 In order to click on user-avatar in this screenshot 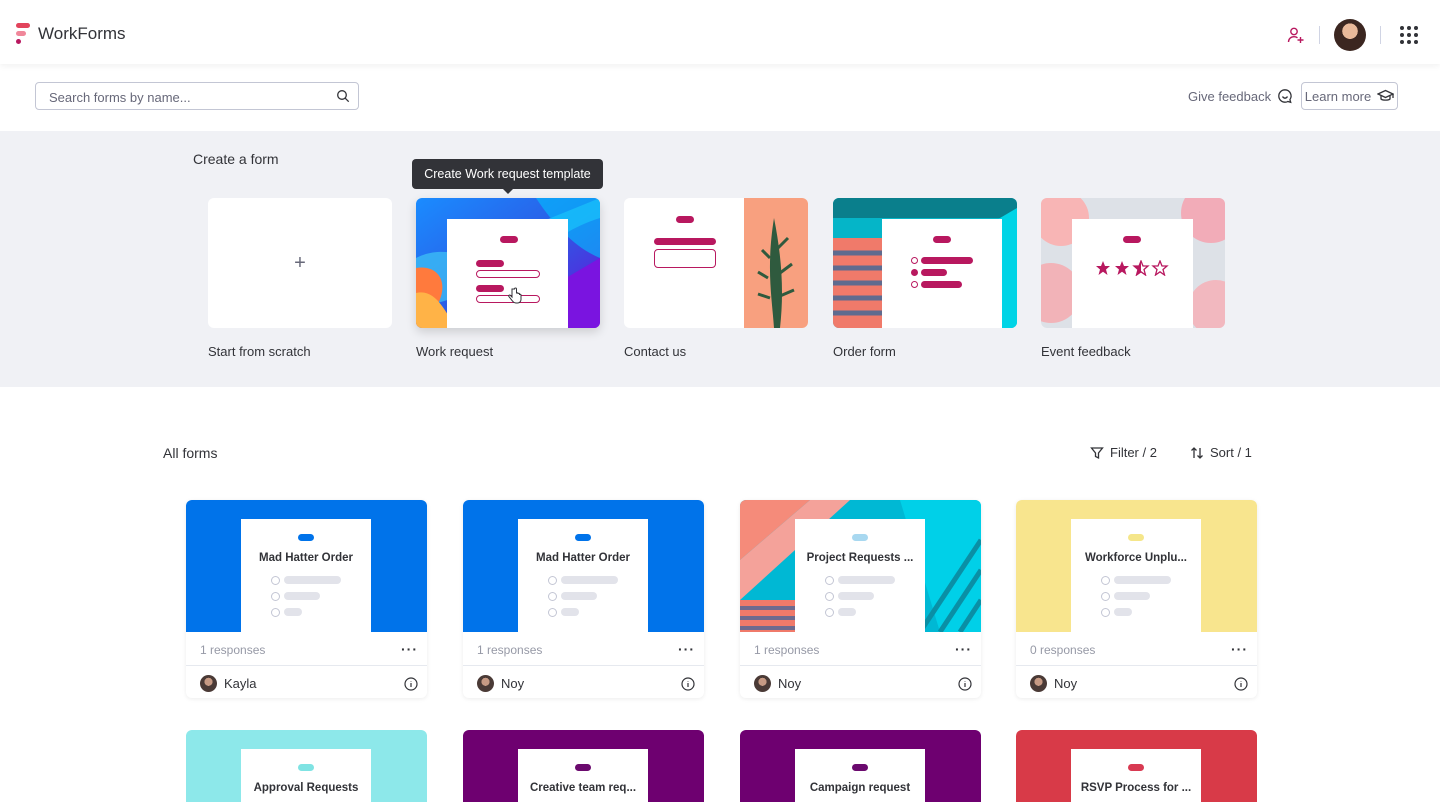, I will do `click(1350, 35)`.